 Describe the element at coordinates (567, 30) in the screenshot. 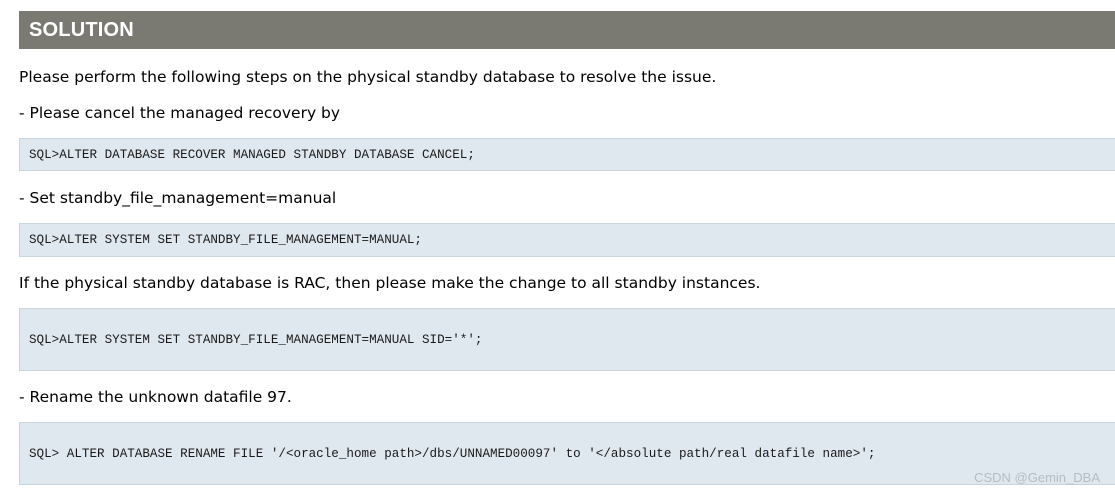

I see `solution-header: SOLUTION` at that location.